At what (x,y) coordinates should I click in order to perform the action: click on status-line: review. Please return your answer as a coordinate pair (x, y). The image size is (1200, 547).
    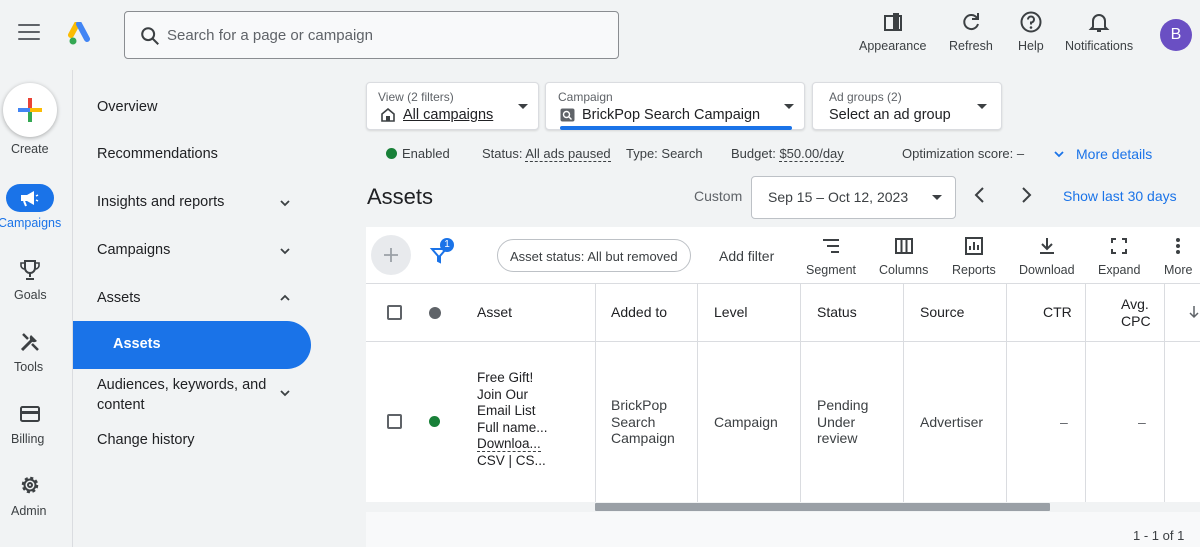
    Looking at the image, I should click on (837, 438).